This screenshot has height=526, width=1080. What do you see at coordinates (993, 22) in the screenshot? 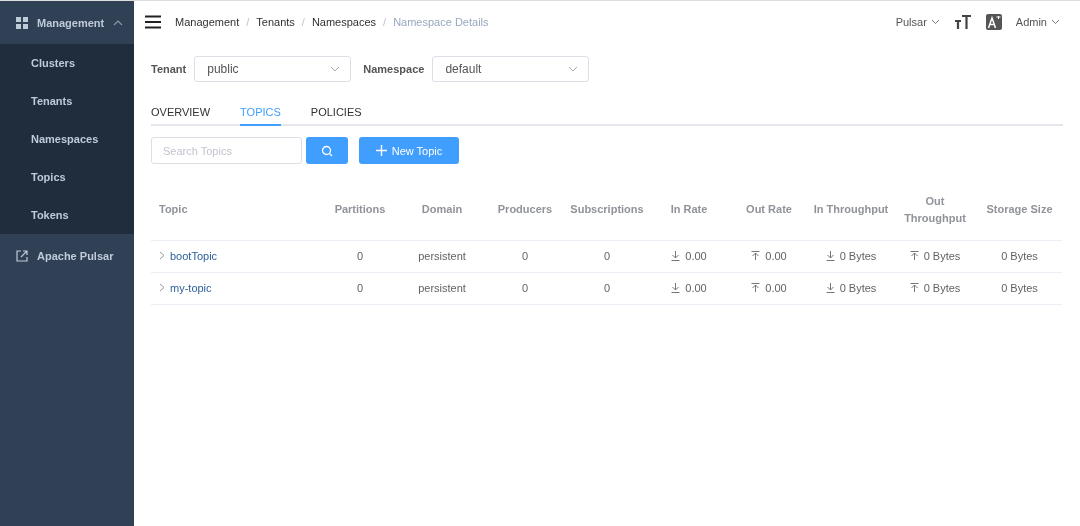
I see `translate-icon` at bounding box center [993, 22].